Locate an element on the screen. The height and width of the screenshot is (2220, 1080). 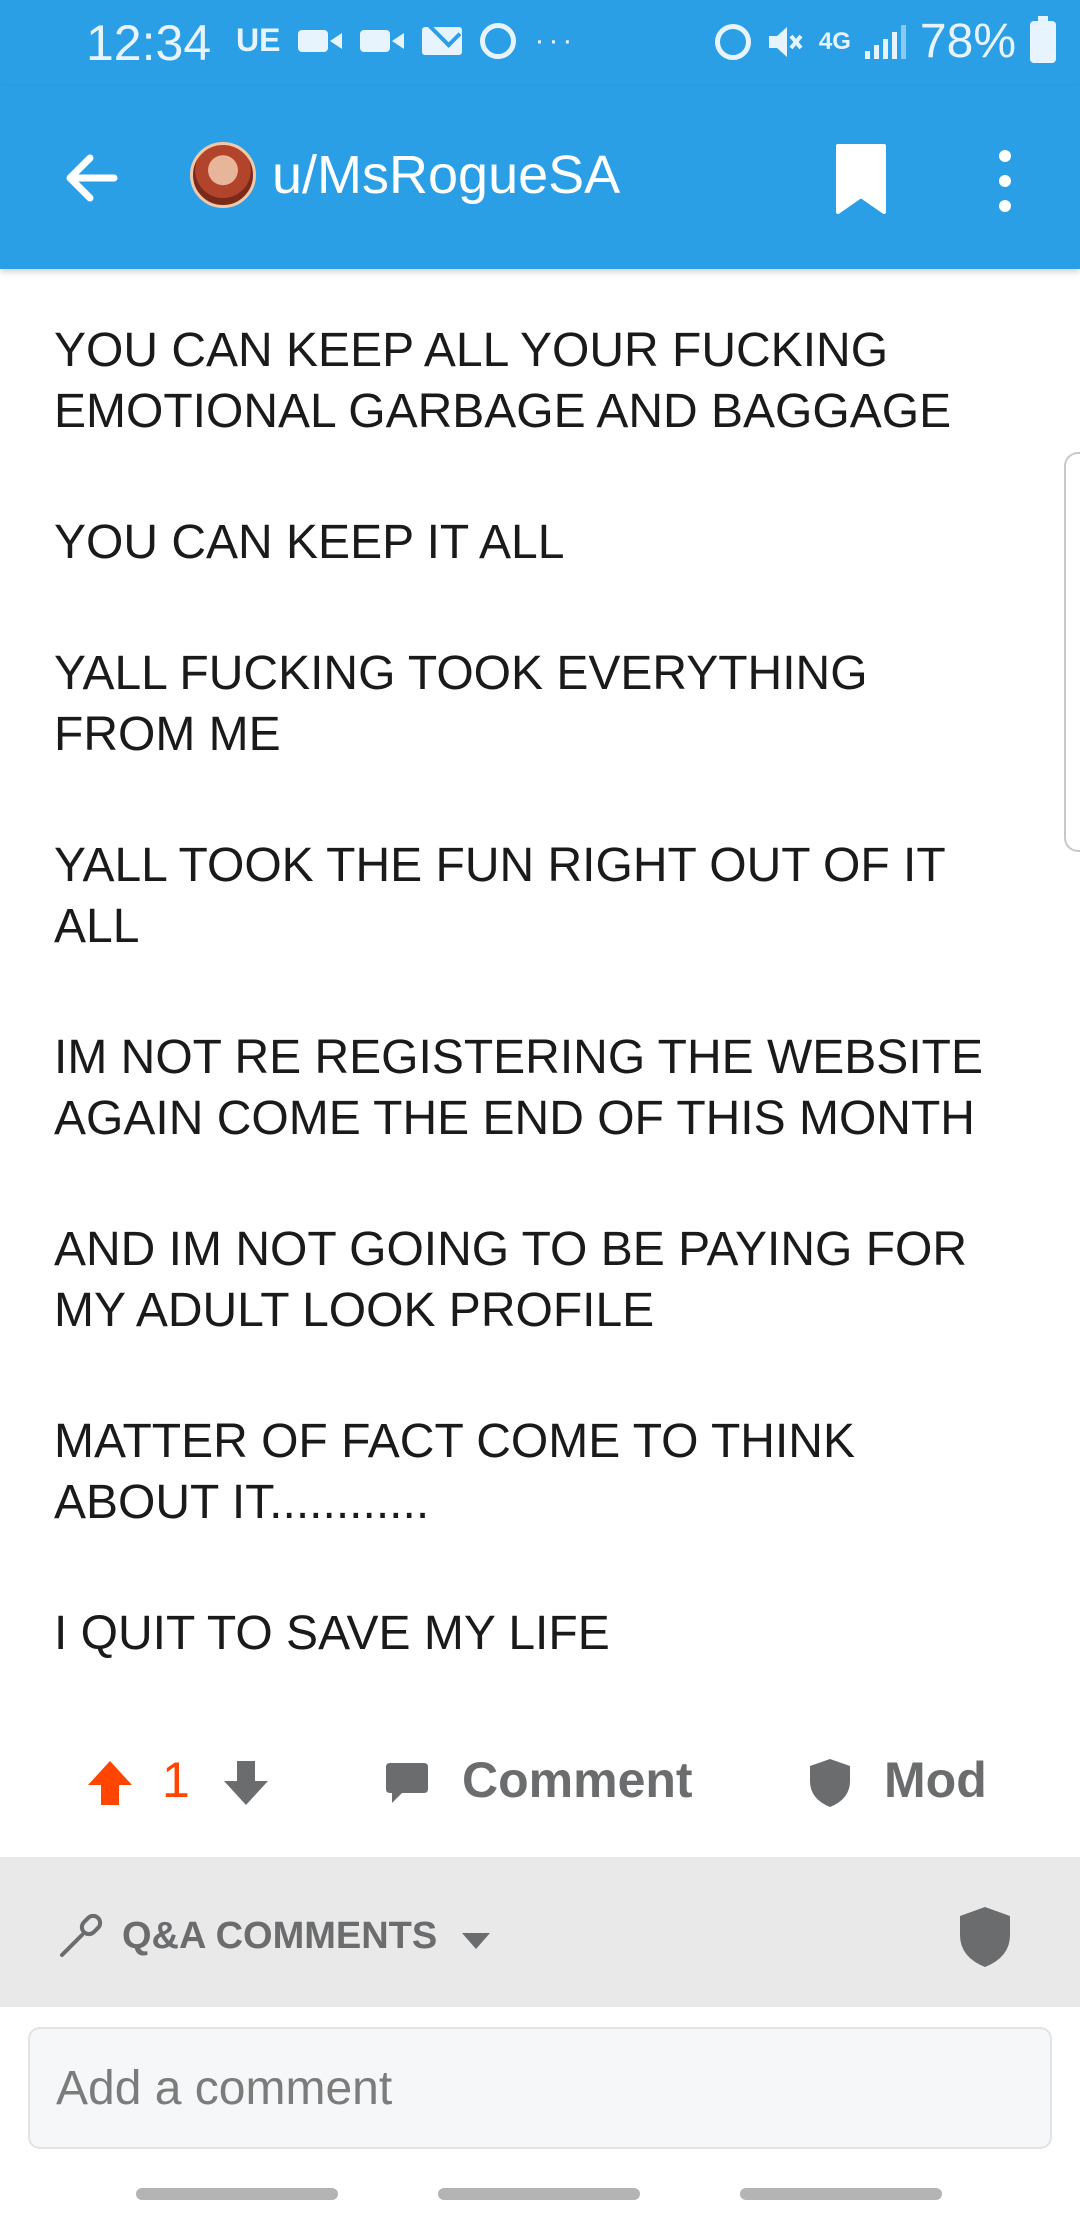
status-notification-icons: UE ··· is located at coordinates (406, 40).